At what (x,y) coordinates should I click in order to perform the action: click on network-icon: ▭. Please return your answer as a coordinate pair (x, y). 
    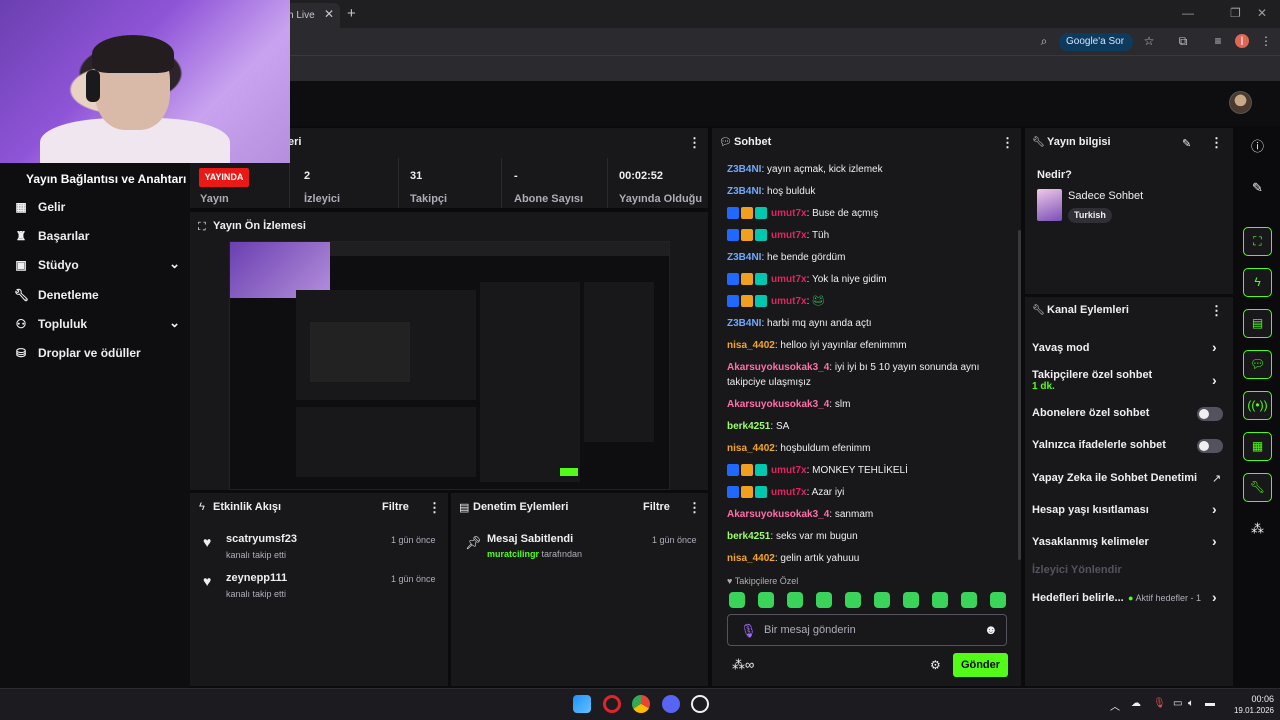
    Looking at the image, I should click on (1177, 703).